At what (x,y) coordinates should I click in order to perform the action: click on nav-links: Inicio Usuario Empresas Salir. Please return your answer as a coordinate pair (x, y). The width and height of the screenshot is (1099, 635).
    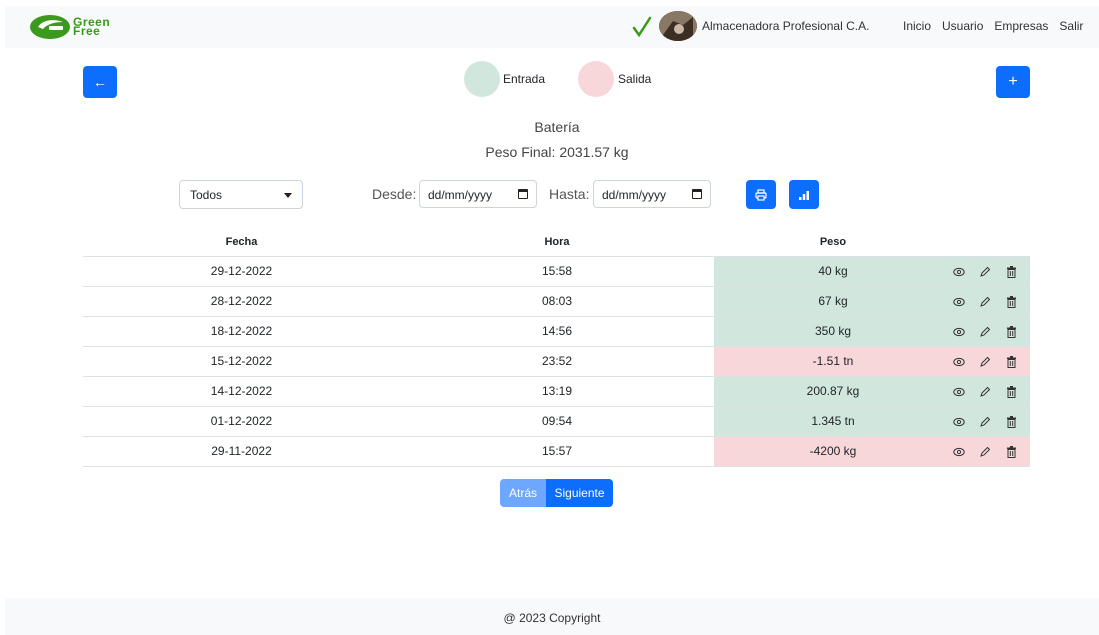
    Looking at the image, I should click on (993, 26).